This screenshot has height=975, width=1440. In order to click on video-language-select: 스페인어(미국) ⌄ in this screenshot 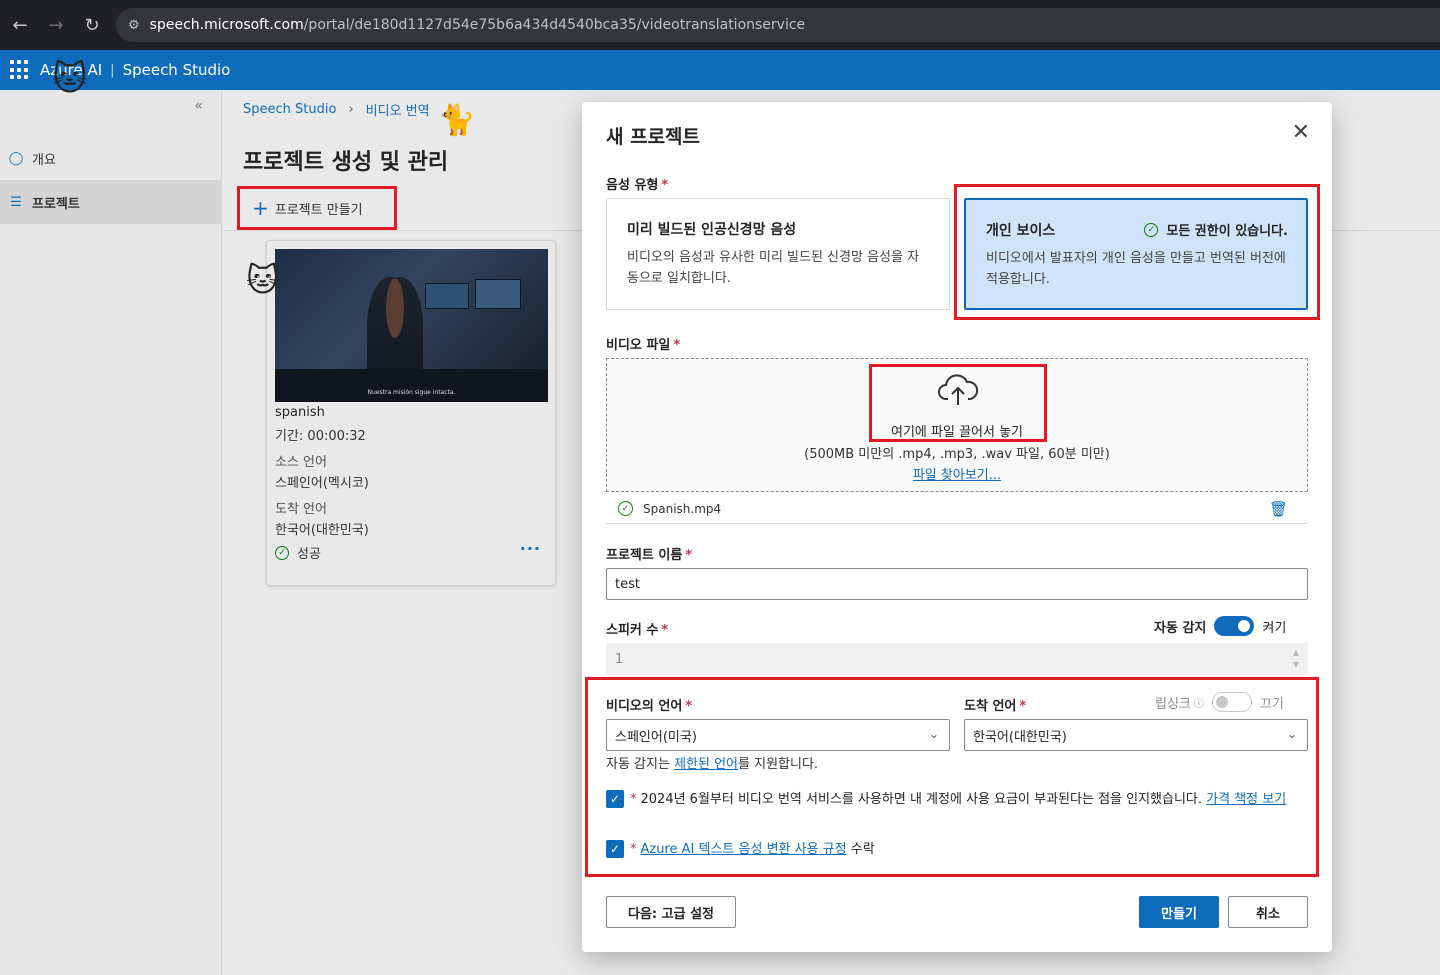, I will do `click(778, 735)`.